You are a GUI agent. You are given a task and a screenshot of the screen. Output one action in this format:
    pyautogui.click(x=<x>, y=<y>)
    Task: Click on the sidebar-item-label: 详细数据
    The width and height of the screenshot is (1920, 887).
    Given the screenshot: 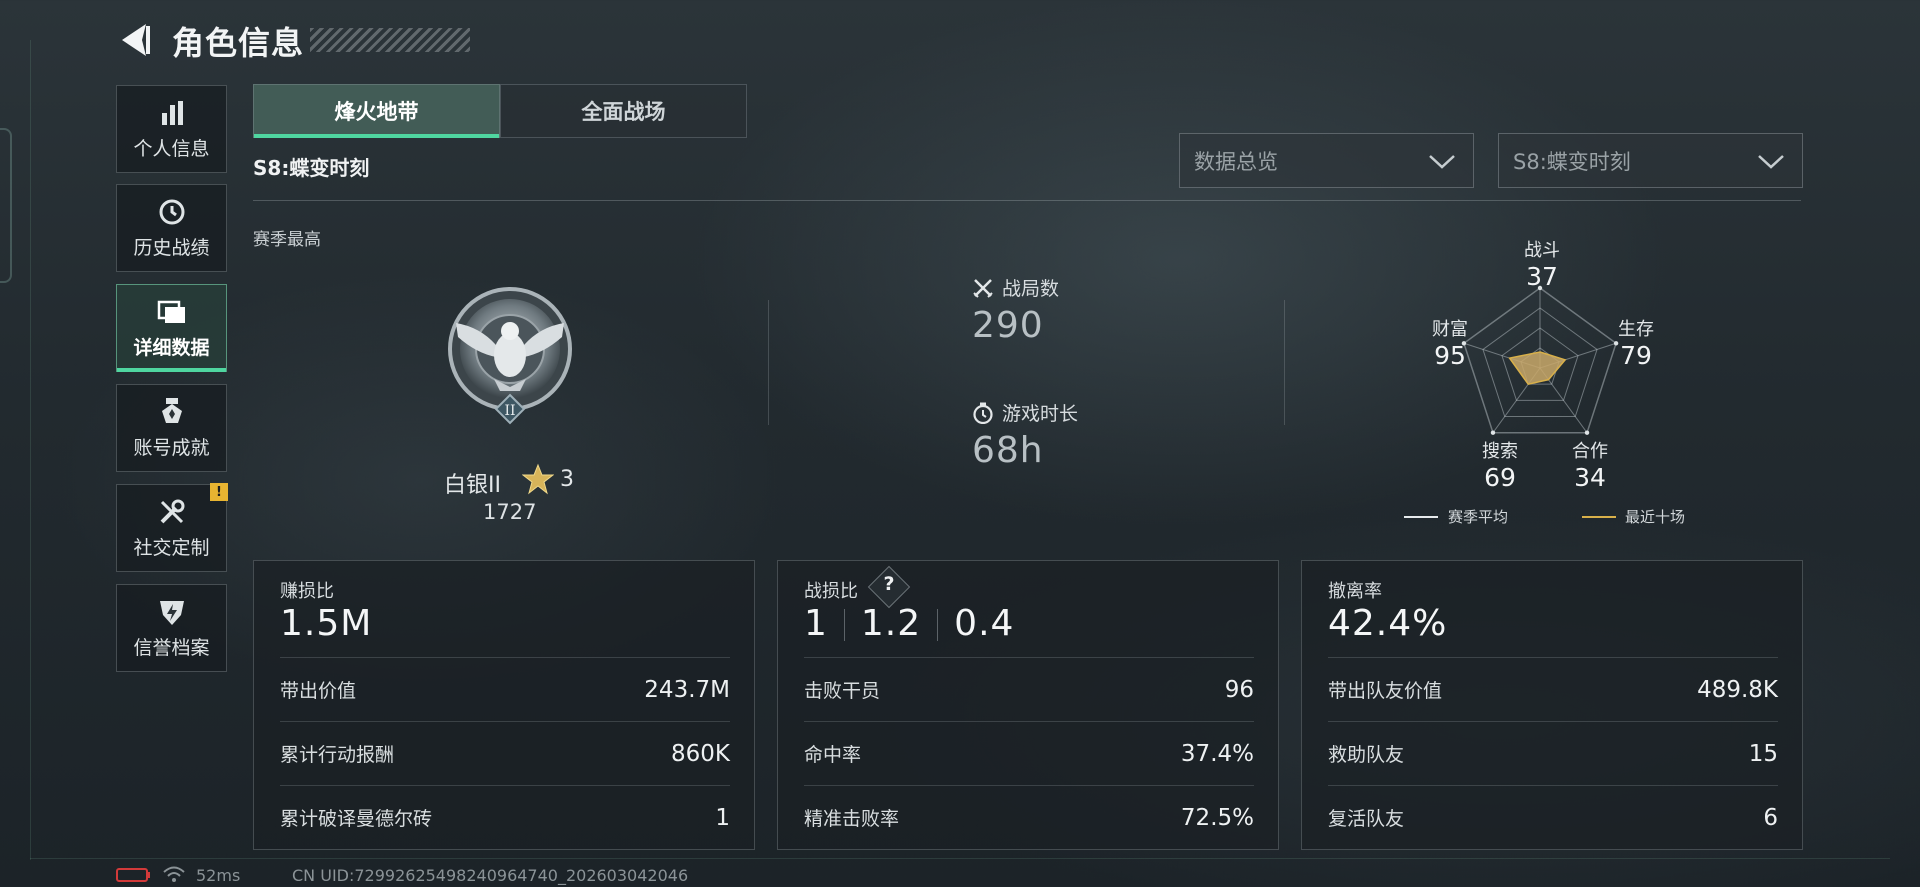 What is the action you would take?
    pyautogui.click(x=171, y=347)
    